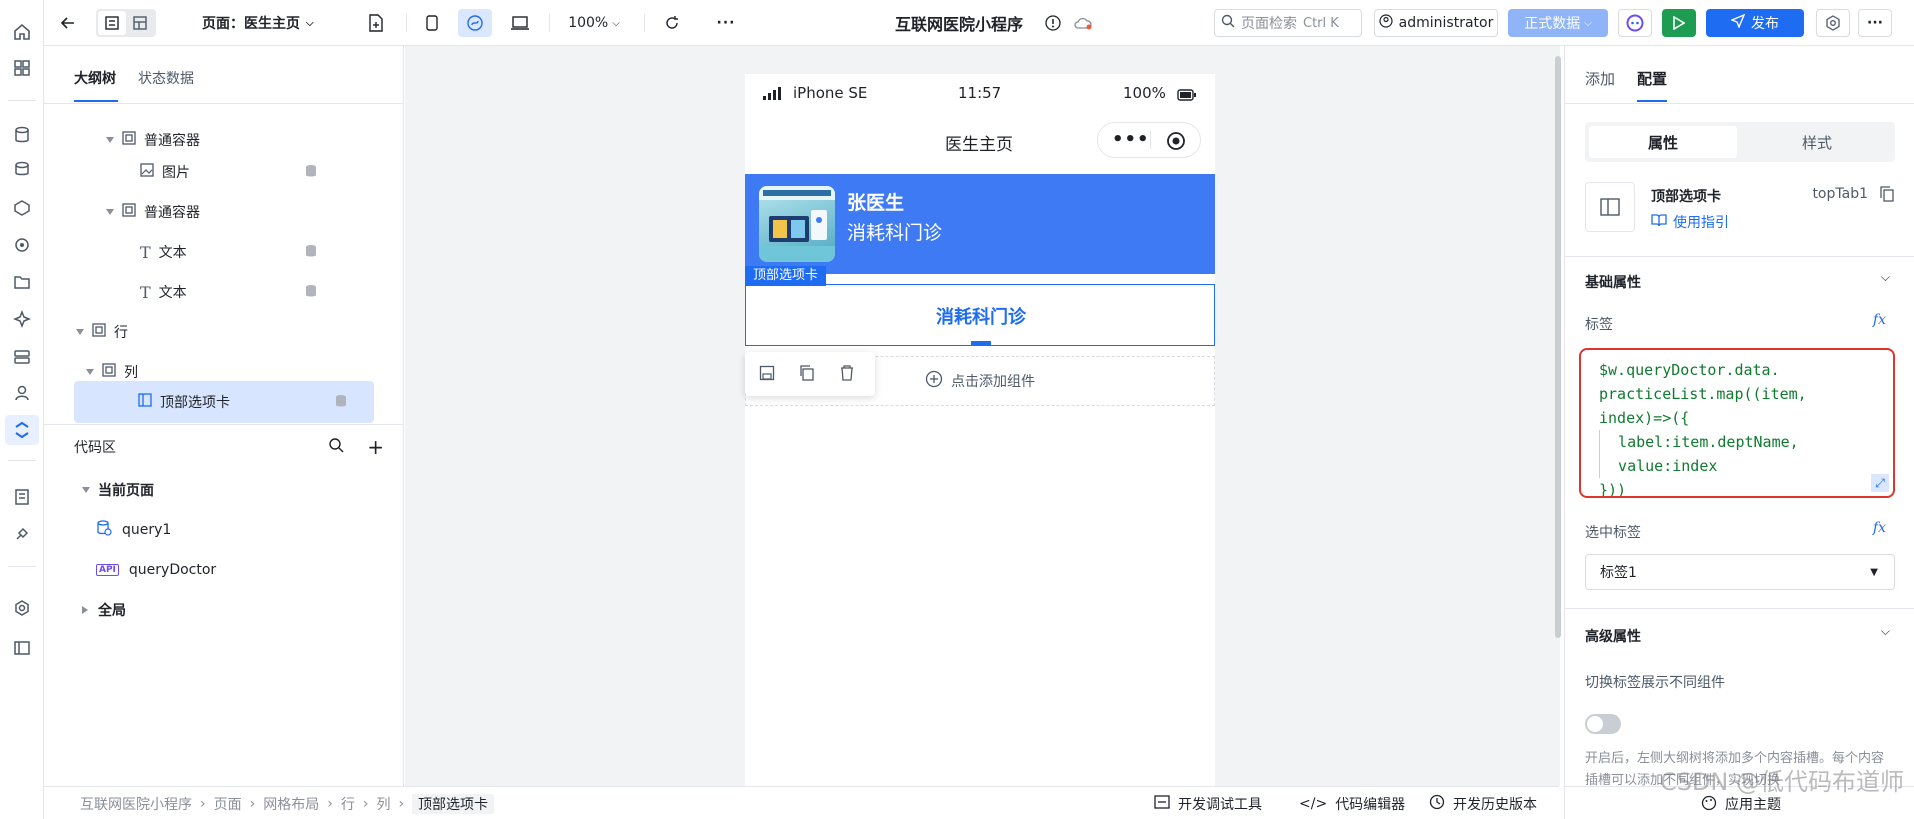  Describe the element at coordinates (1483, 804) in the screenshot. I see `history-button: 开发历史版本` at that location.